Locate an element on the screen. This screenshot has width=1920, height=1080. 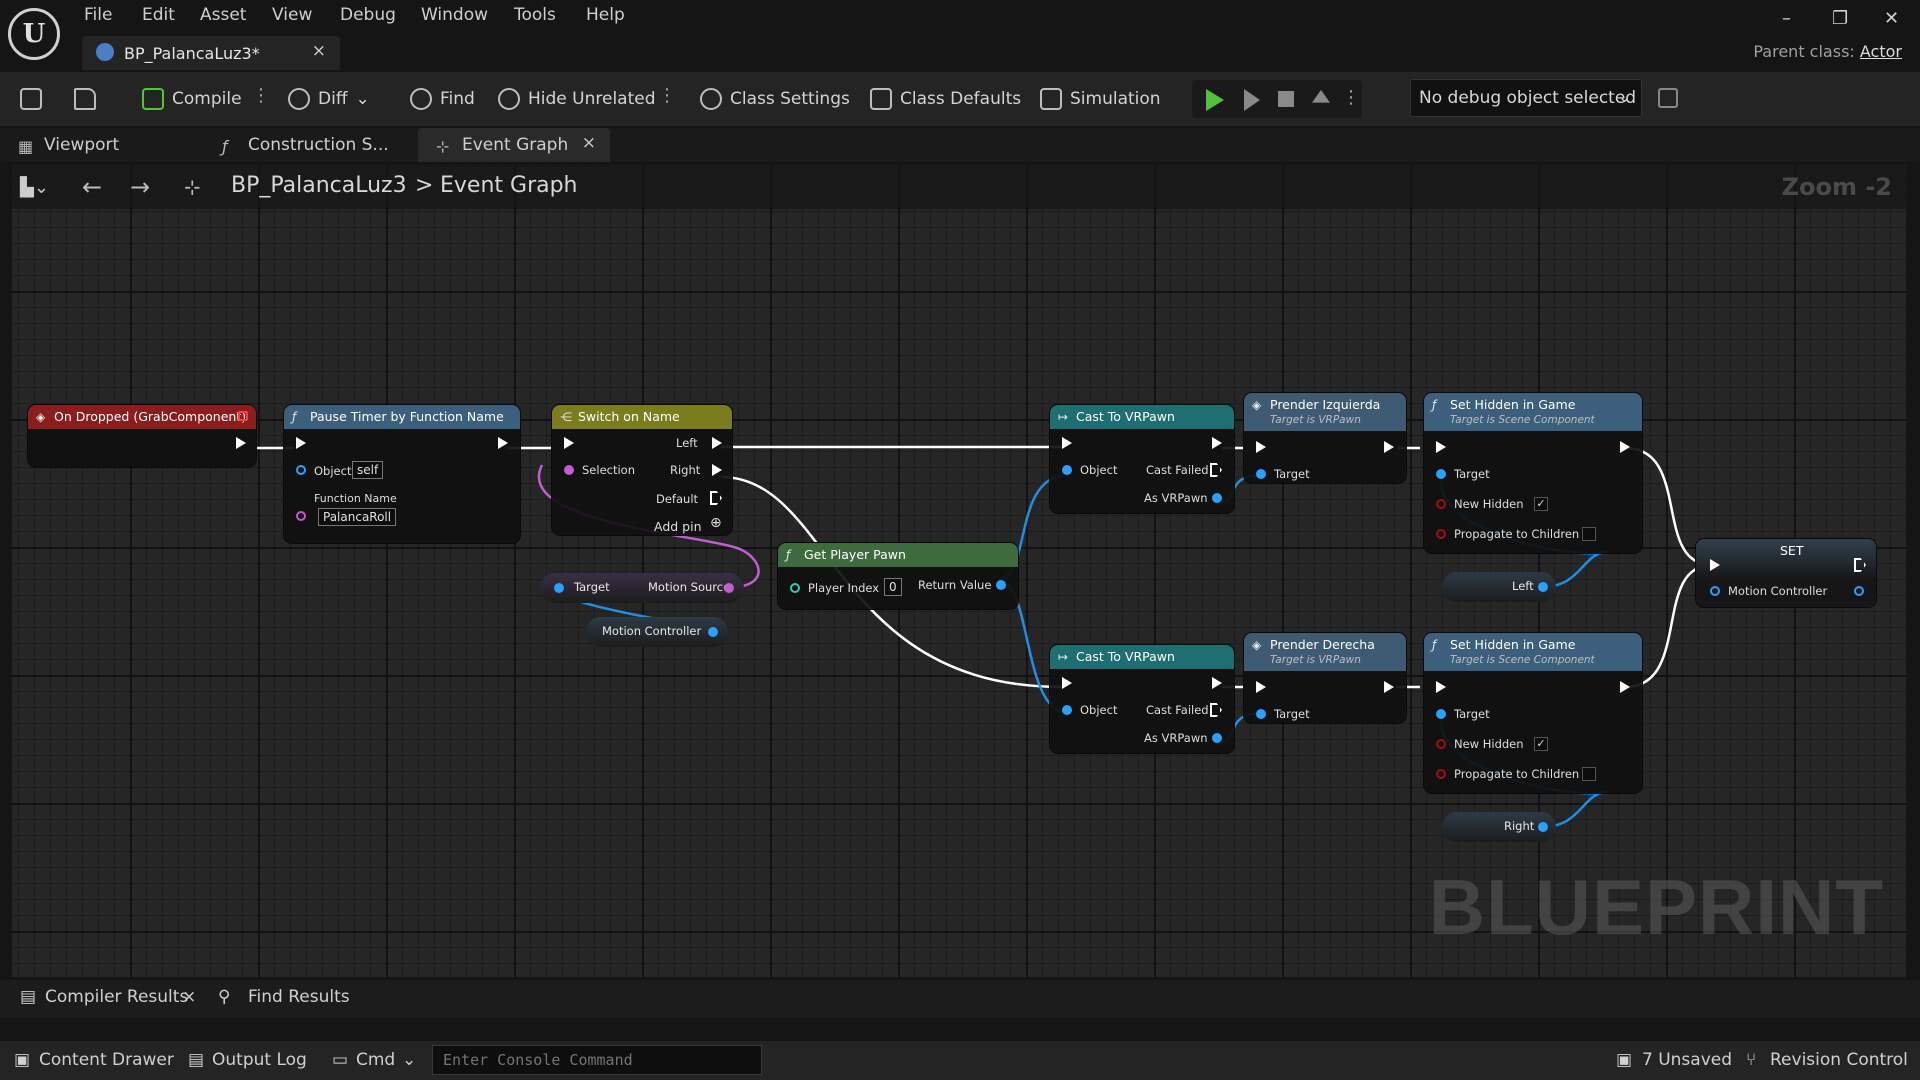
node-right-var: Right is located at coordinates (1499, 827).